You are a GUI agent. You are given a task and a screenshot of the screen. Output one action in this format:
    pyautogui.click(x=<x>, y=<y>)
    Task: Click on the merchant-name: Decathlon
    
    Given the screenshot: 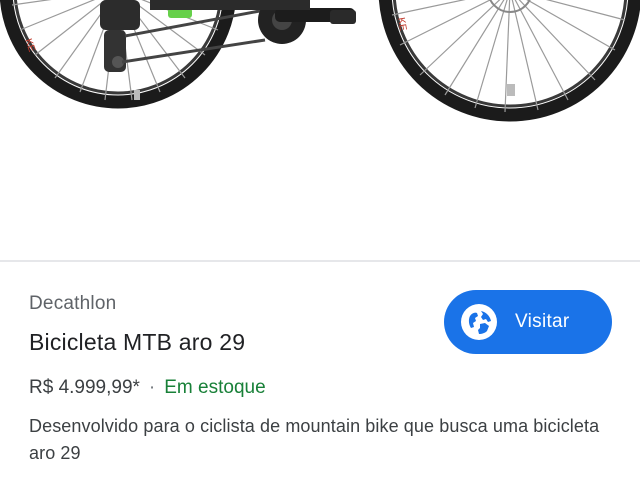 What is the action you would take?
    pyautogui.click(x=72, y=304)
    